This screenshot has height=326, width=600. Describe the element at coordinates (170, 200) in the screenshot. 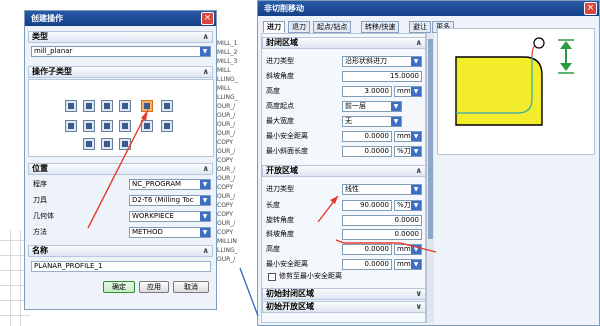

I see `tool-select: D2-T6 (Milling Toc ▼` at that location.